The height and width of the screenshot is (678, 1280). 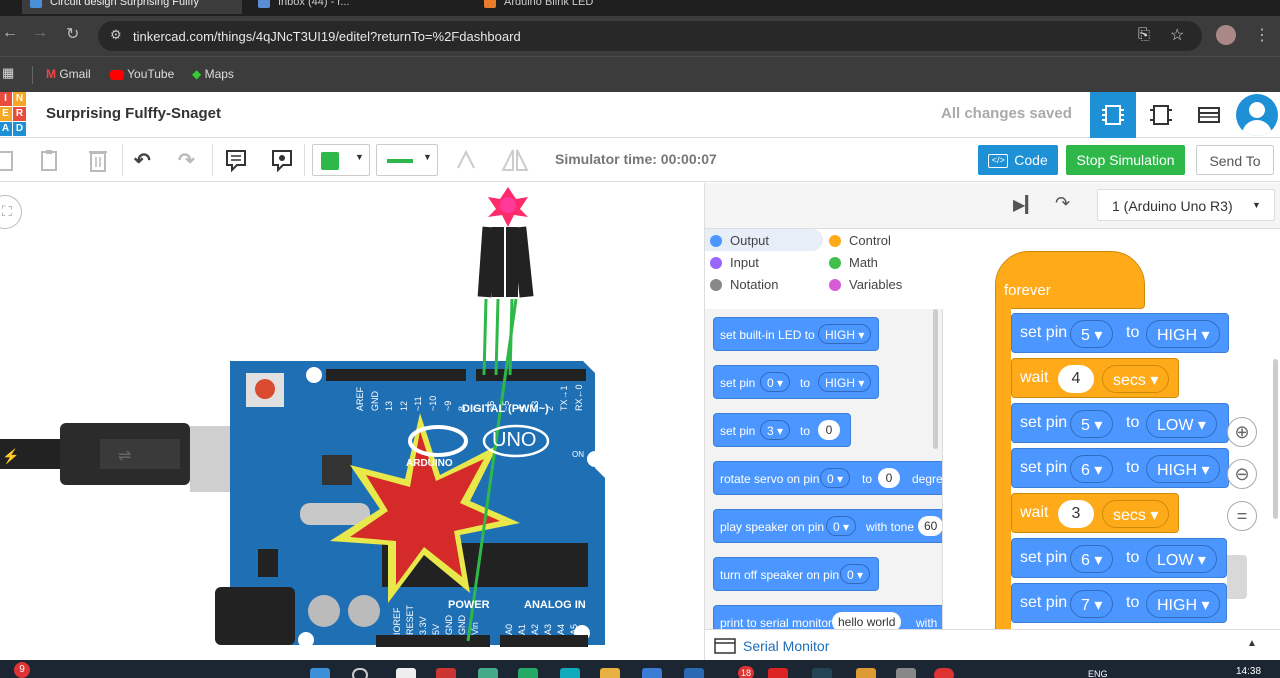 I want to click on zoom-in-button: ⊕, so click(x=1242, y=432).